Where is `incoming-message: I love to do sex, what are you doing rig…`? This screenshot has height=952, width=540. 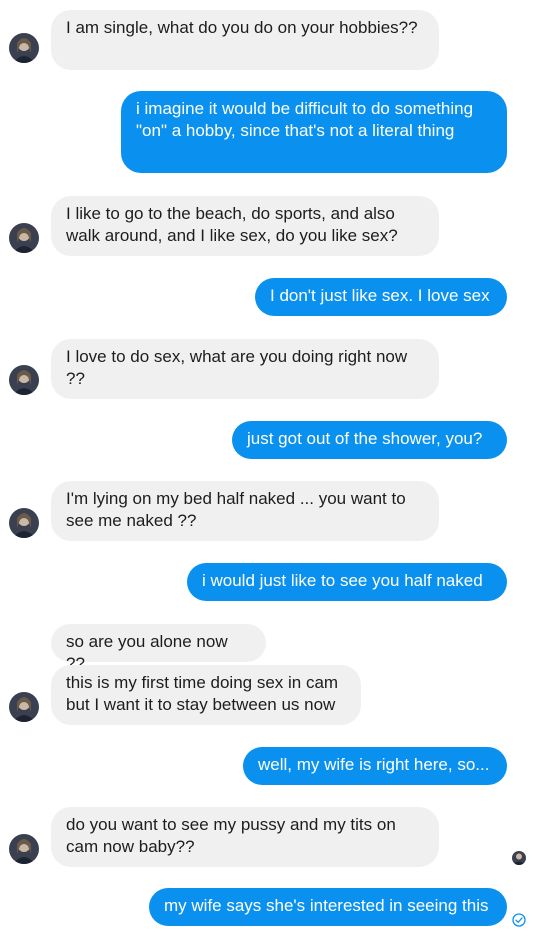 incoming-message: I love to do sex, what are you doing rig… is located at coordinates (245, 369).